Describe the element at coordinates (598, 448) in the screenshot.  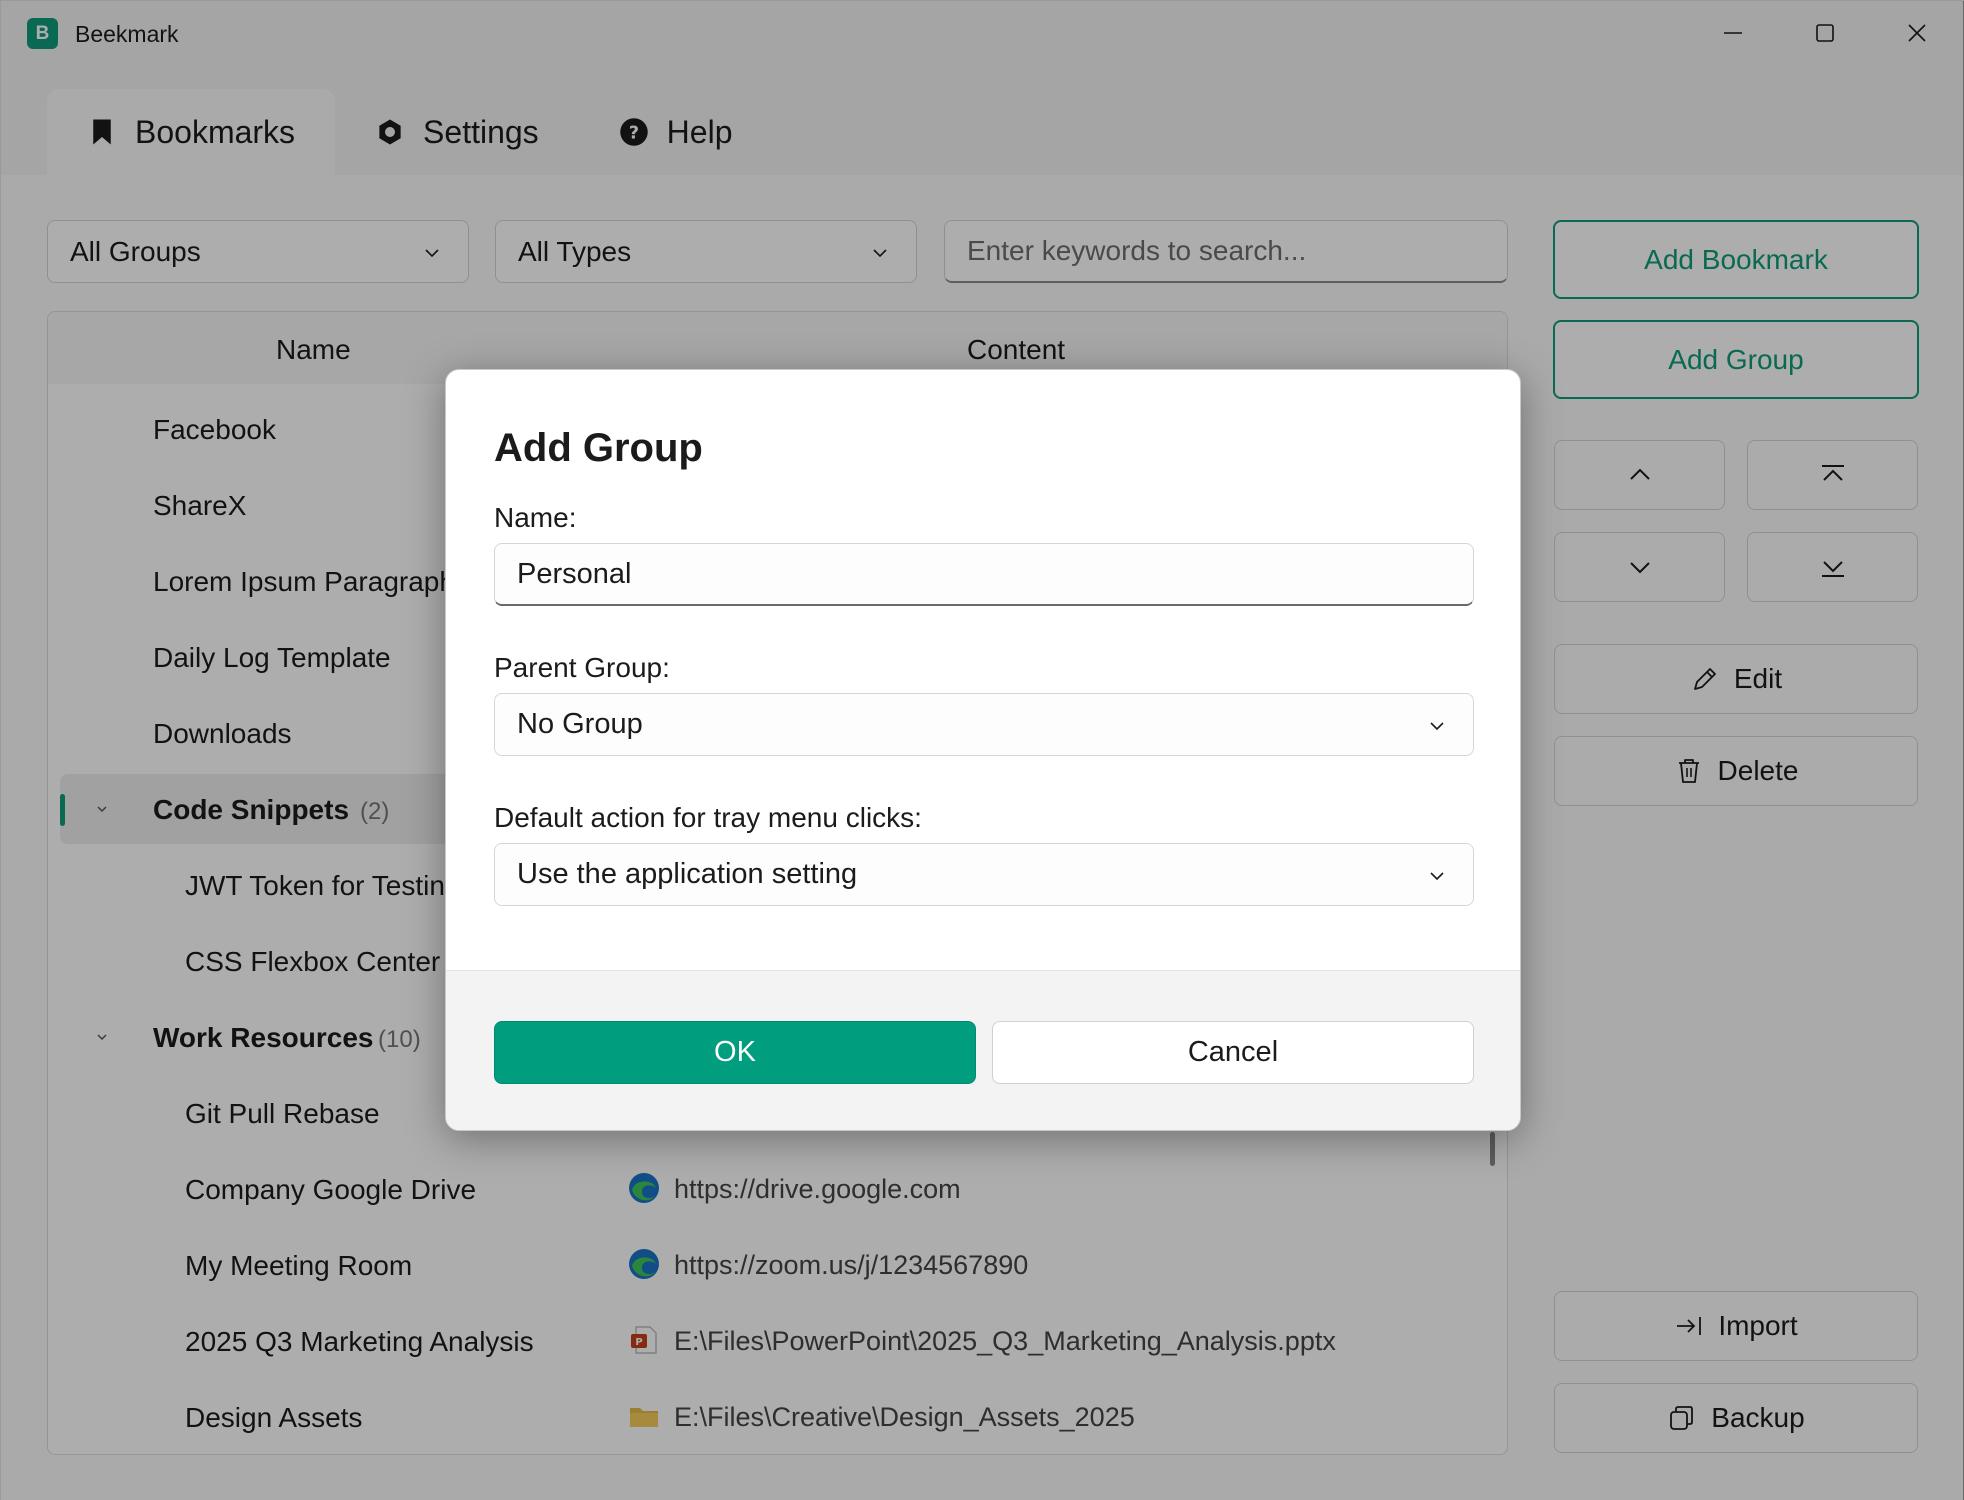
I see `dialog-title: Add Group` at that location.